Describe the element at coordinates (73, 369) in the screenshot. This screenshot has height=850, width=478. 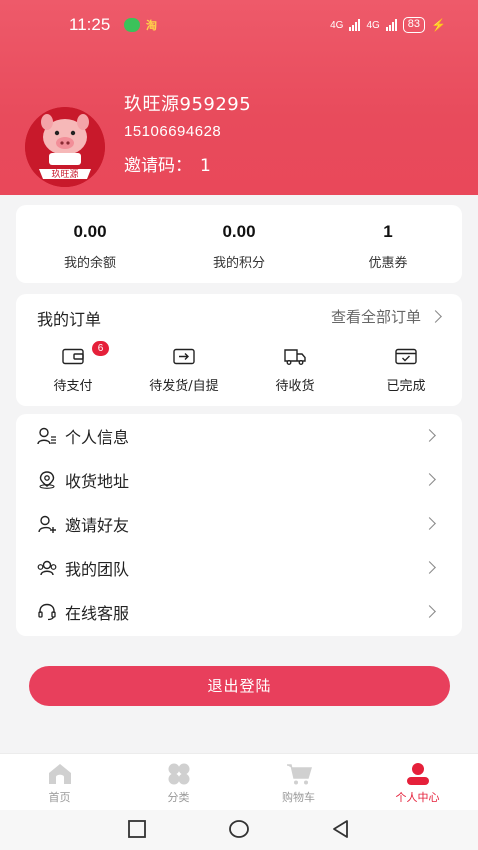
I see `order-pending-payment: 6 待支付` at that location.